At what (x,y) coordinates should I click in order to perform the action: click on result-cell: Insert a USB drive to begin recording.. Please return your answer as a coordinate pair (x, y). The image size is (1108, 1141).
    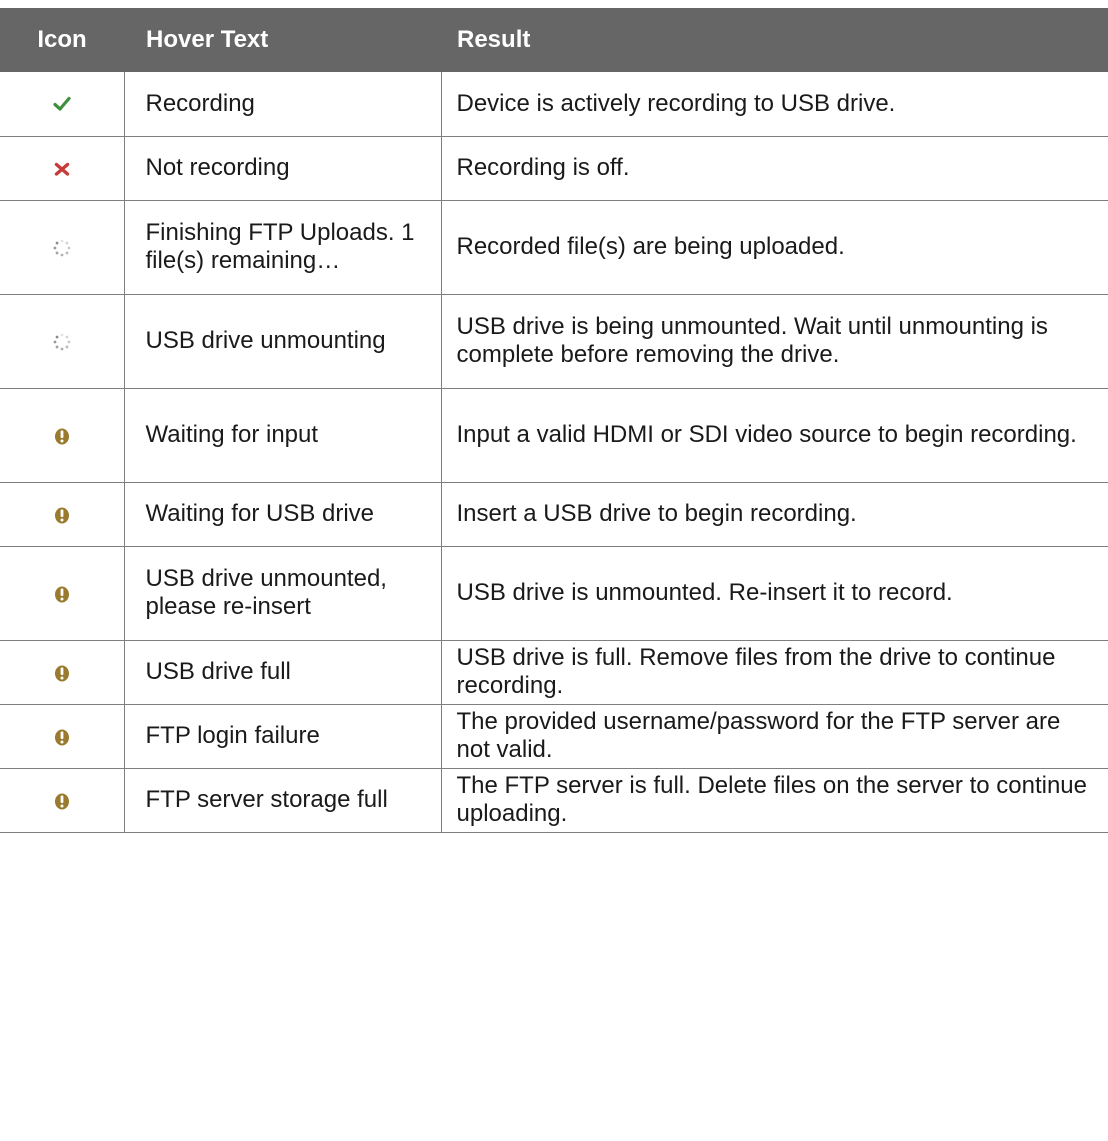
    Looking at the image, I should click on (774, 514).